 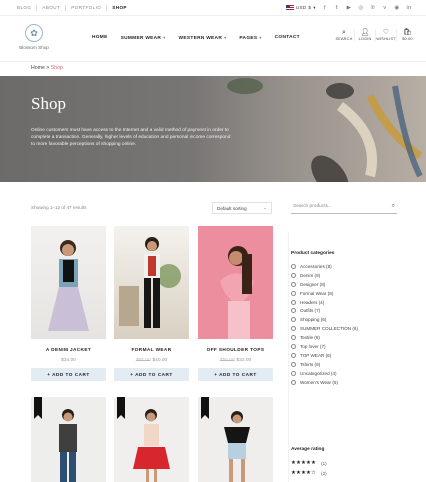 I want to click on instagram-icon: ◎, so click(x=361, y=8).